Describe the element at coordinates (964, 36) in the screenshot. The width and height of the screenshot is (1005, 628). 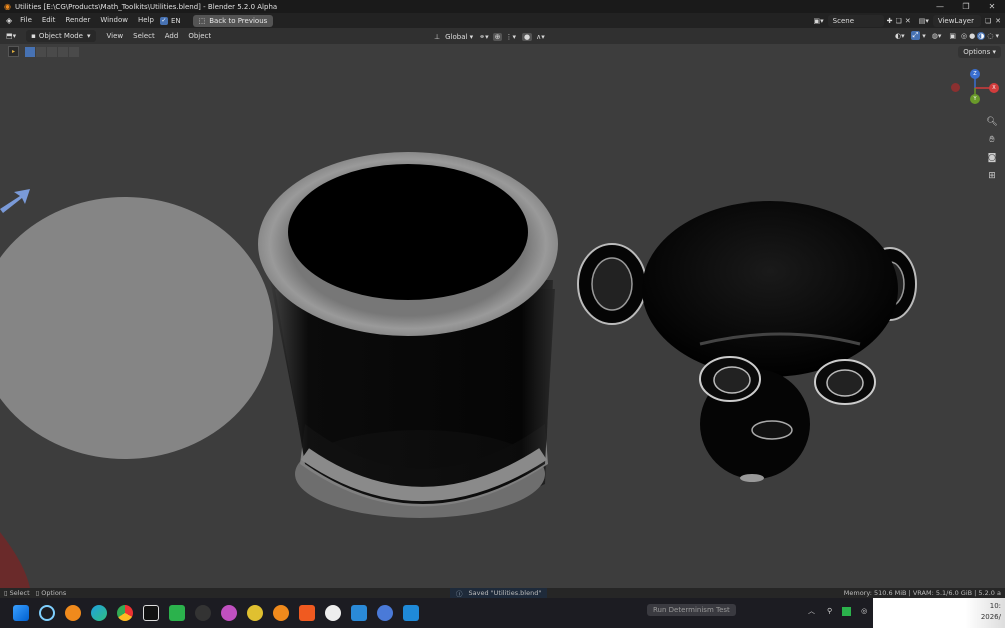
I see `shading-wireframe-icon: ◎` at that location.